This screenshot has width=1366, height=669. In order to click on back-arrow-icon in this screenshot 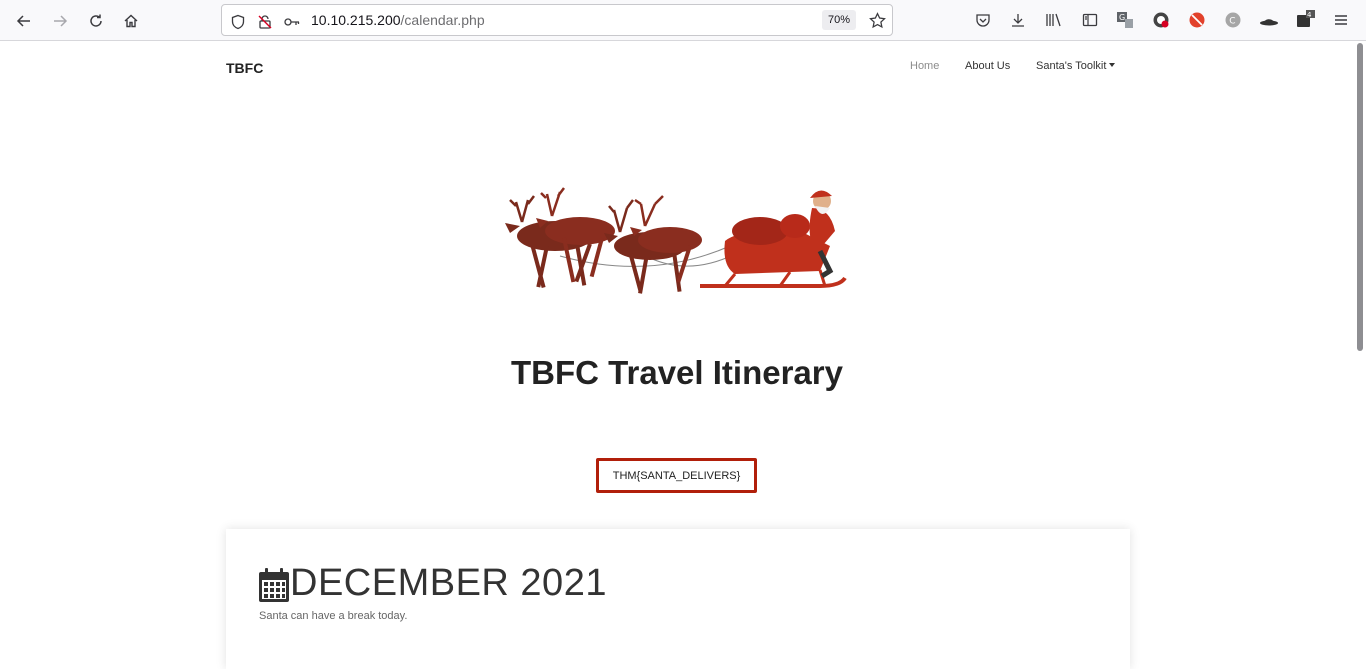, I will do `click(23, 21)`.